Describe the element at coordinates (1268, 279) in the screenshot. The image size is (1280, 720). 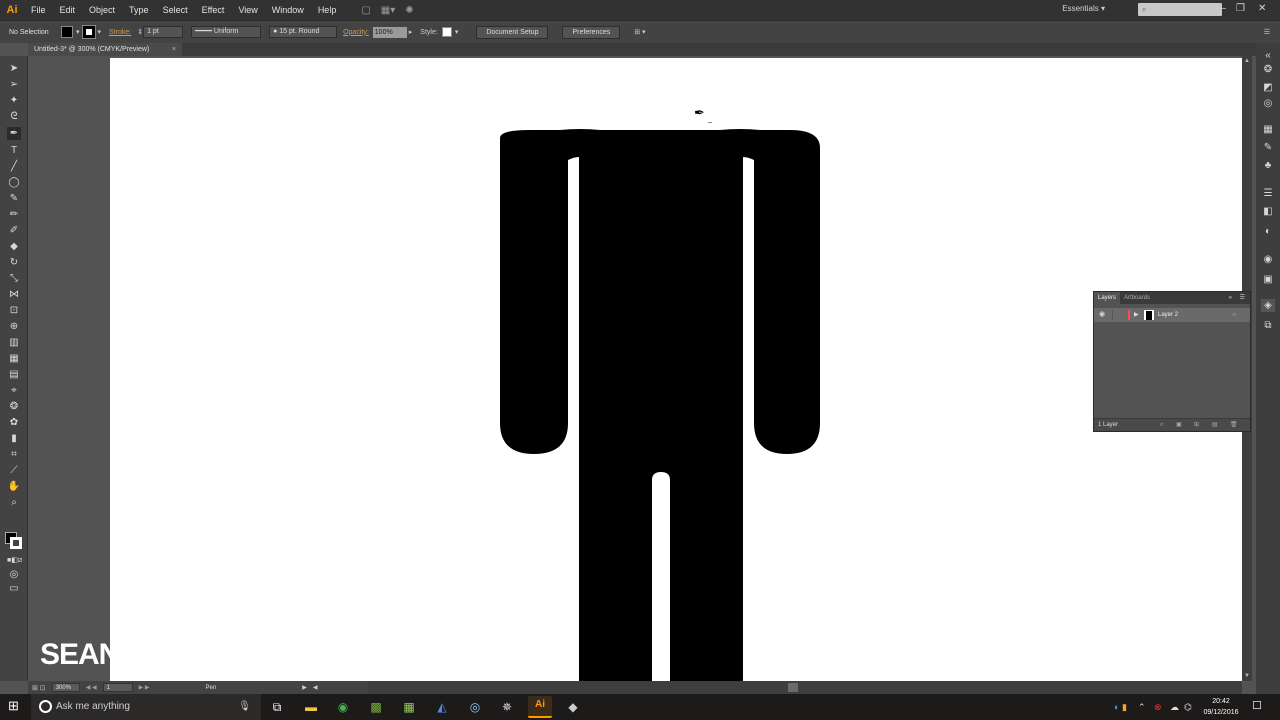
I see `artboards-panel-icon: ▣` at that location.